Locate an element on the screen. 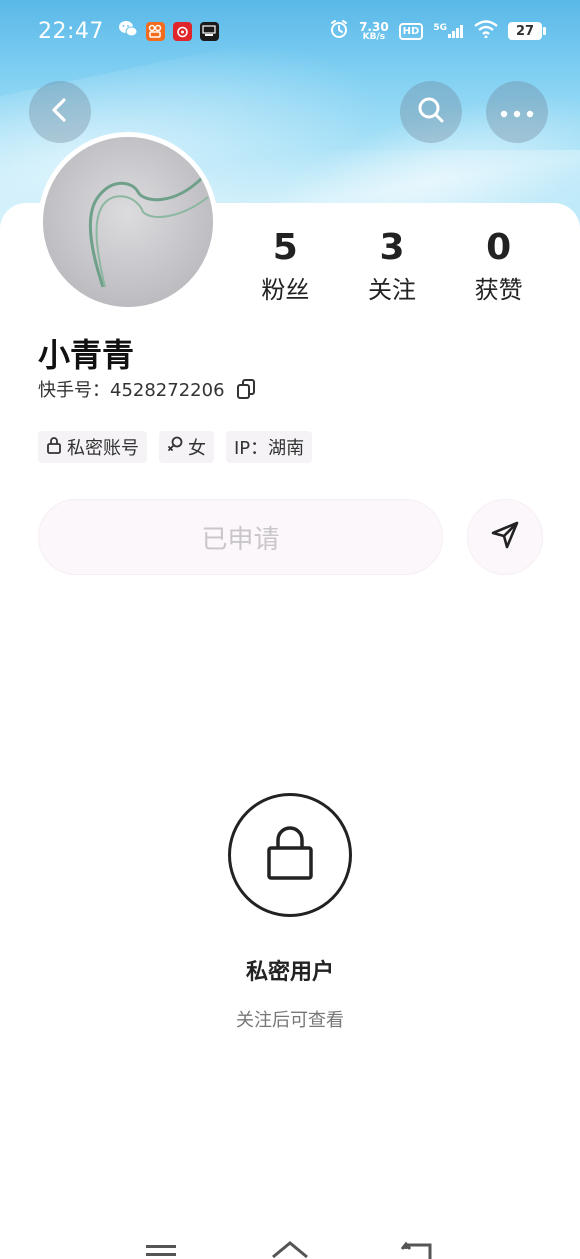 Image resolution: width=580 pixels, height=1259 pixels. back-nav-icon is located at coordinates (418, 1239).